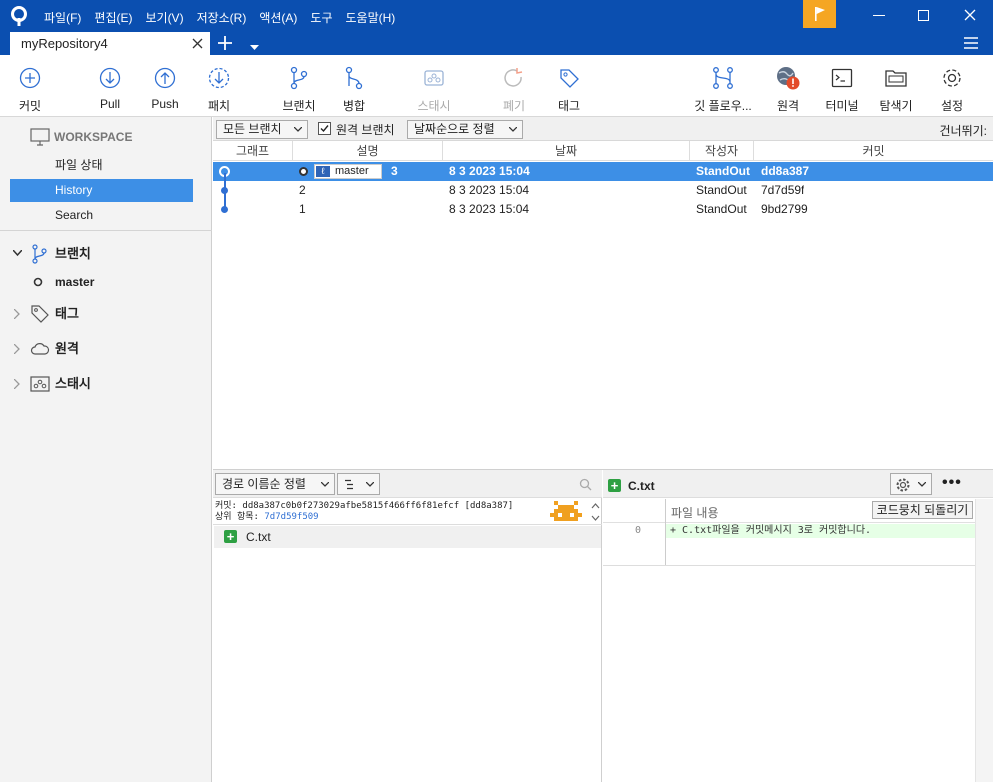 The image size is (993, 782). What do you see at coordinates (230, 536) in the screenshot?
I see `file-added-icon: +` at bounding box center [230, 536].